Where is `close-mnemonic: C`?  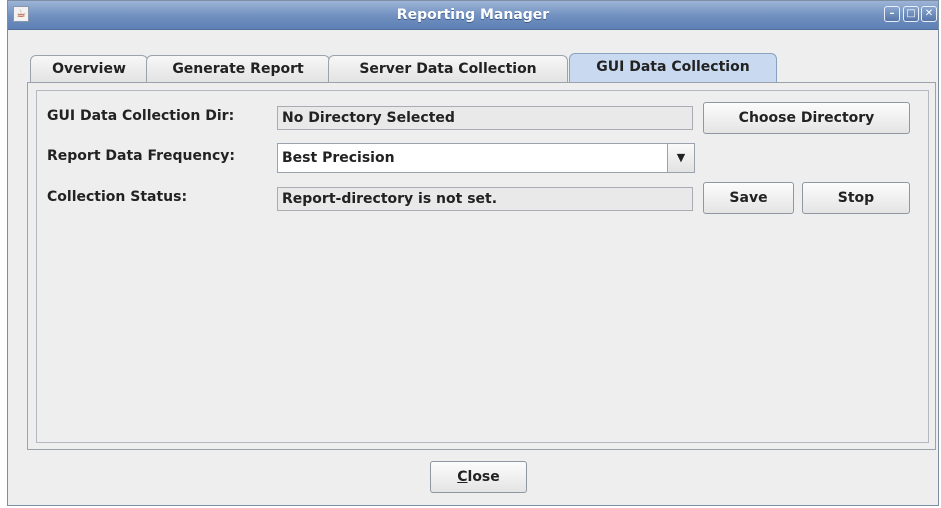
close-mnemonic: C is located at coordinates (462, 477).